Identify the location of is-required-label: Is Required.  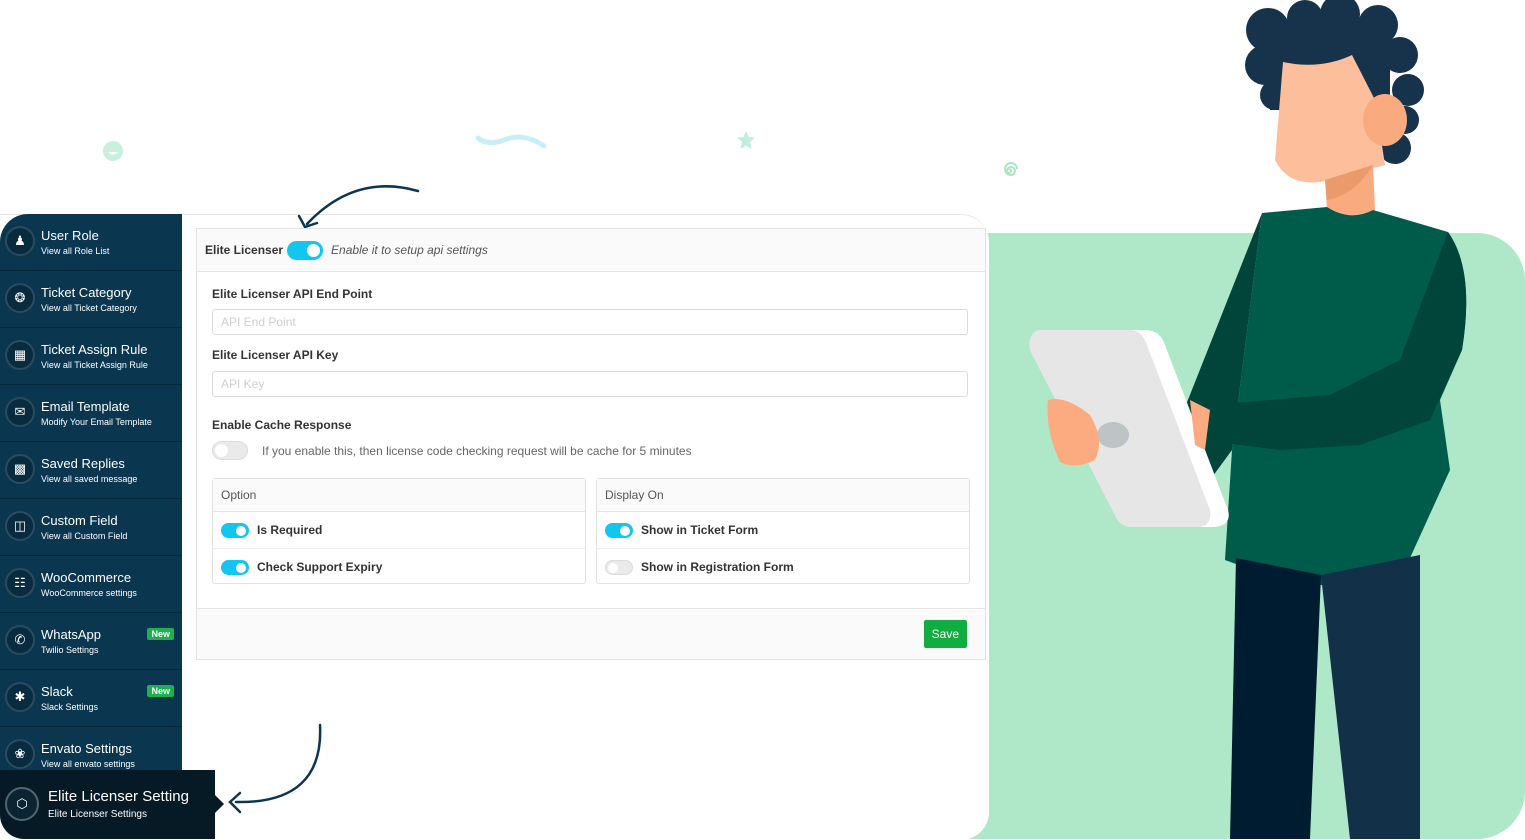
(290, 530).